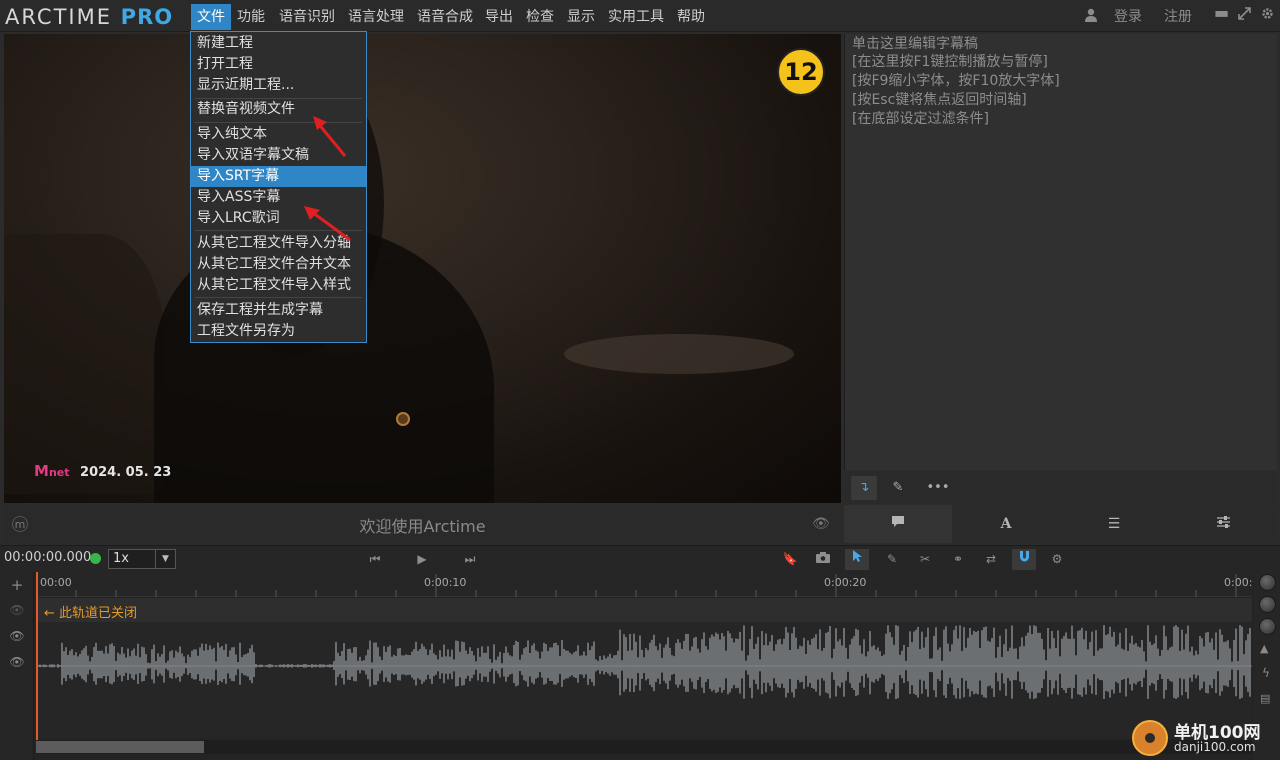  I want to click on menu-item-open-project: 打开工程, so click(278, 64).